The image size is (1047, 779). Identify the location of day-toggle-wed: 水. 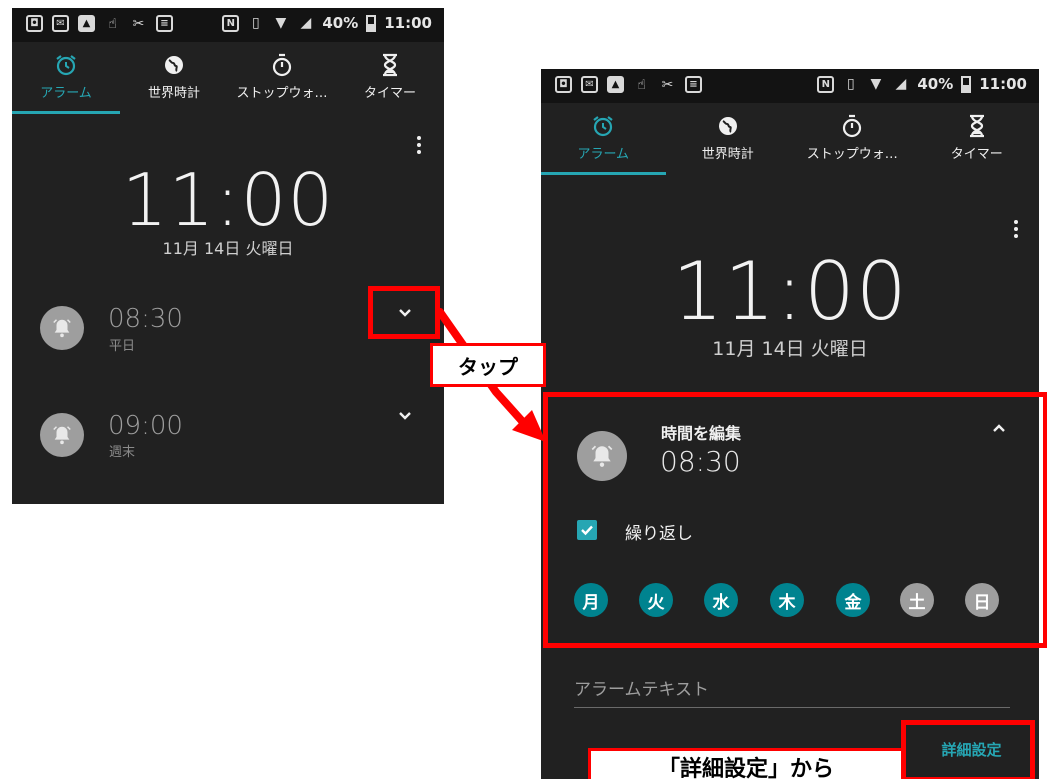
(721, 600).